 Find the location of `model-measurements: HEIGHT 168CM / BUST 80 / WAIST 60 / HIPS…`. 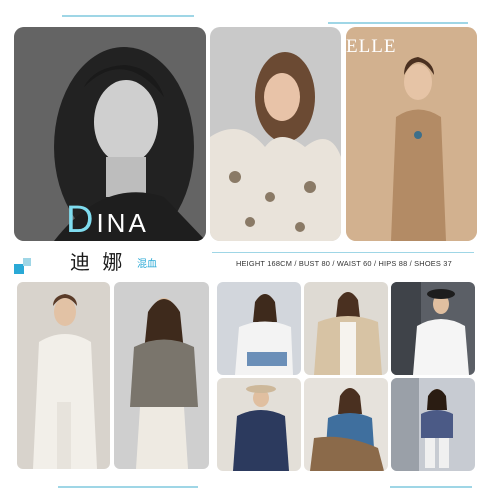

model-measurements: HEIGHT 168CM / BUST 80 / WAIST 60 / HIPS… is located at coordinates (344, 263).